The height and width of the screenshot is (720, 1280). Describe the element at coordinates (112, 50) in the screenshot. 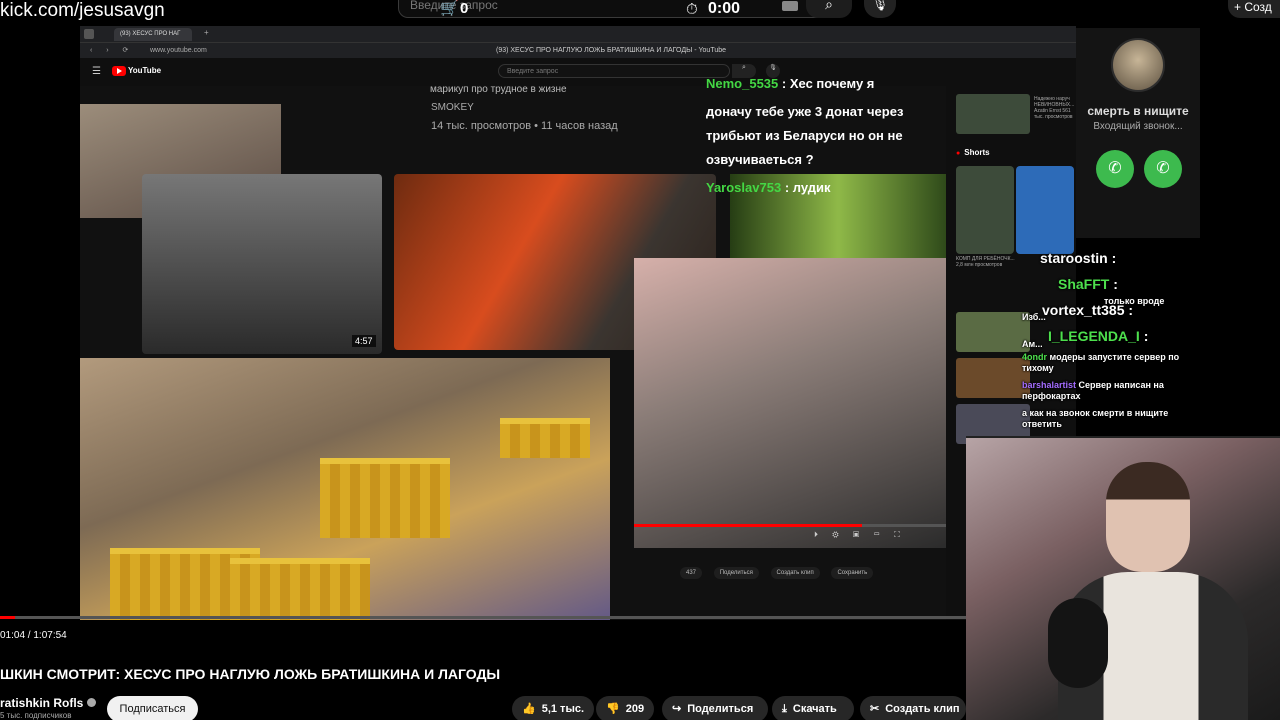

I see `nav-buttons-icon: ‹ › ⟳` at that location.